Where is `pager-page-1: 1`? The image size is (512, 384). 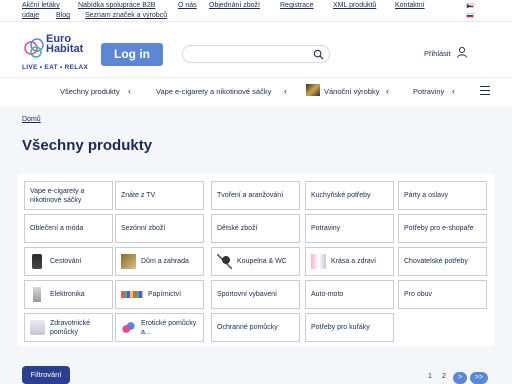 pager-page-1: 1 is located at coordinates (430, 376).